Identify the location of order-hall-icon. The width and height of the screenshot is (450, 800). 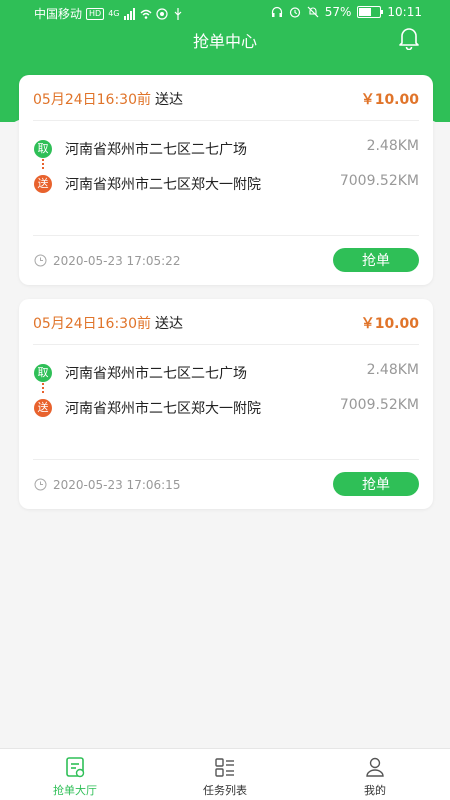
(75, 767).